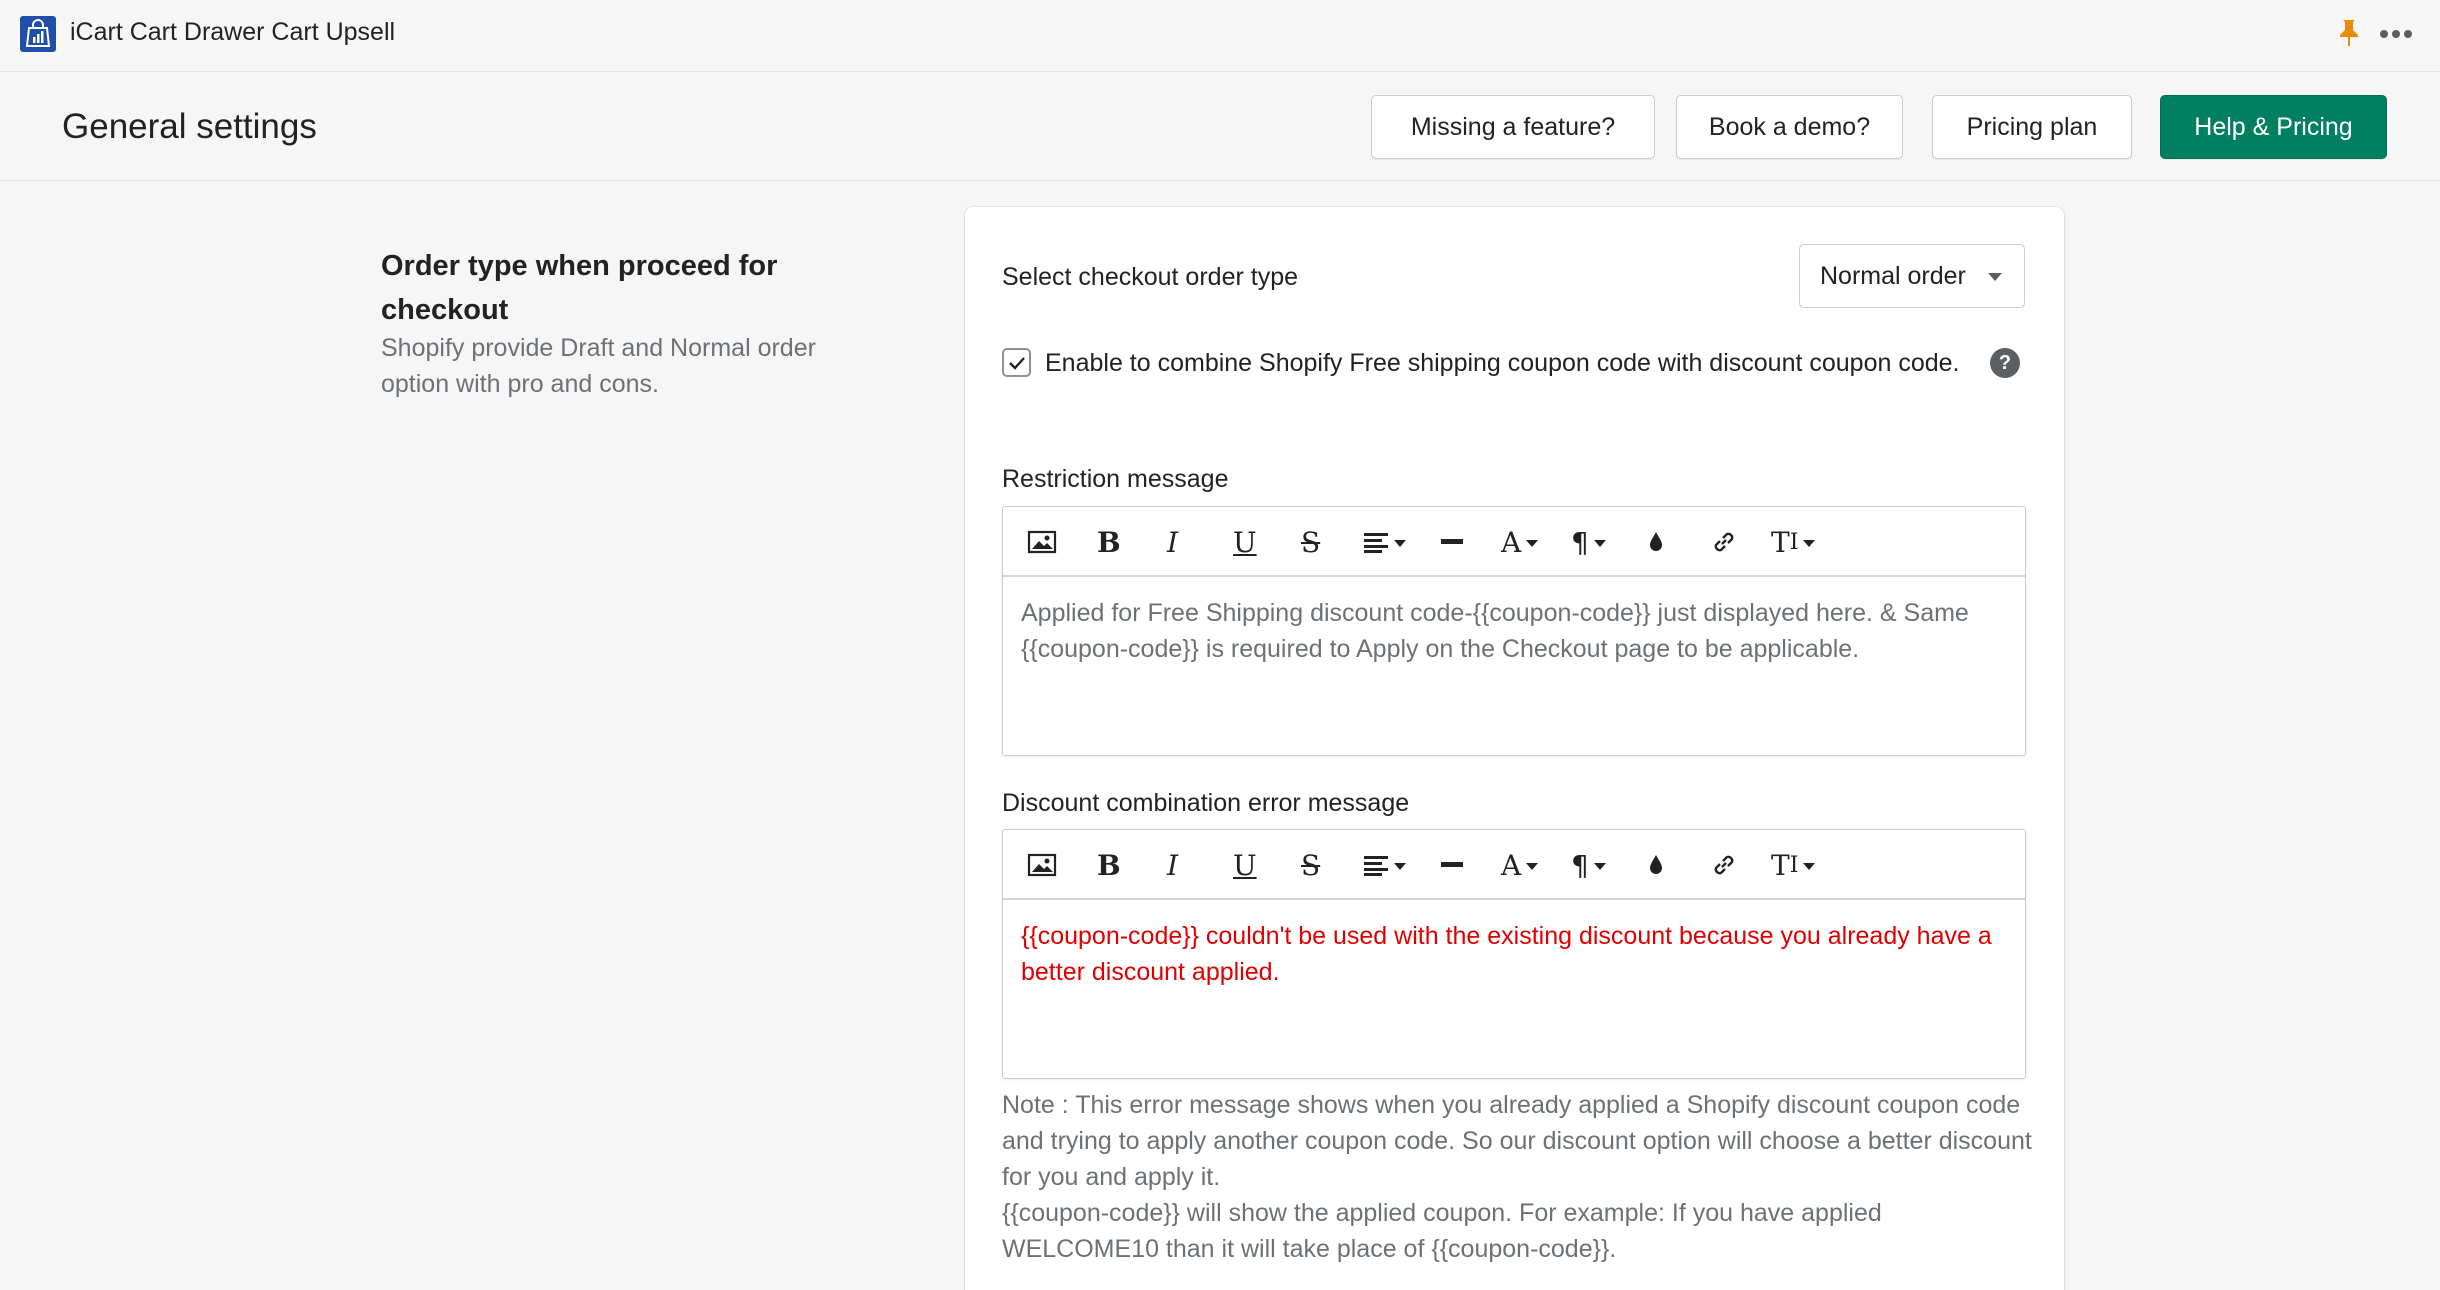 The width and height of the screenshot is (2440, 1290). What do you see at coordinates (38, 34) in the screenshot?
I see `shopping-bag-chart-icon` at bounding box center [38, 34].